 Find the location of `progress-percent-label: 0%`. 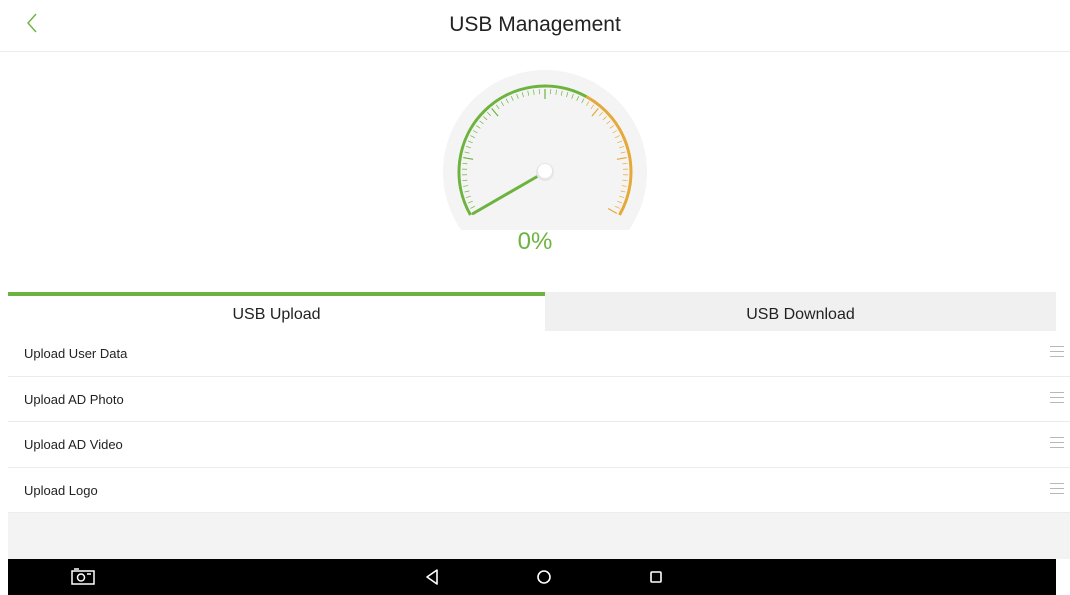

progress-percent-label: 0% is located at coordinates (535, 241).